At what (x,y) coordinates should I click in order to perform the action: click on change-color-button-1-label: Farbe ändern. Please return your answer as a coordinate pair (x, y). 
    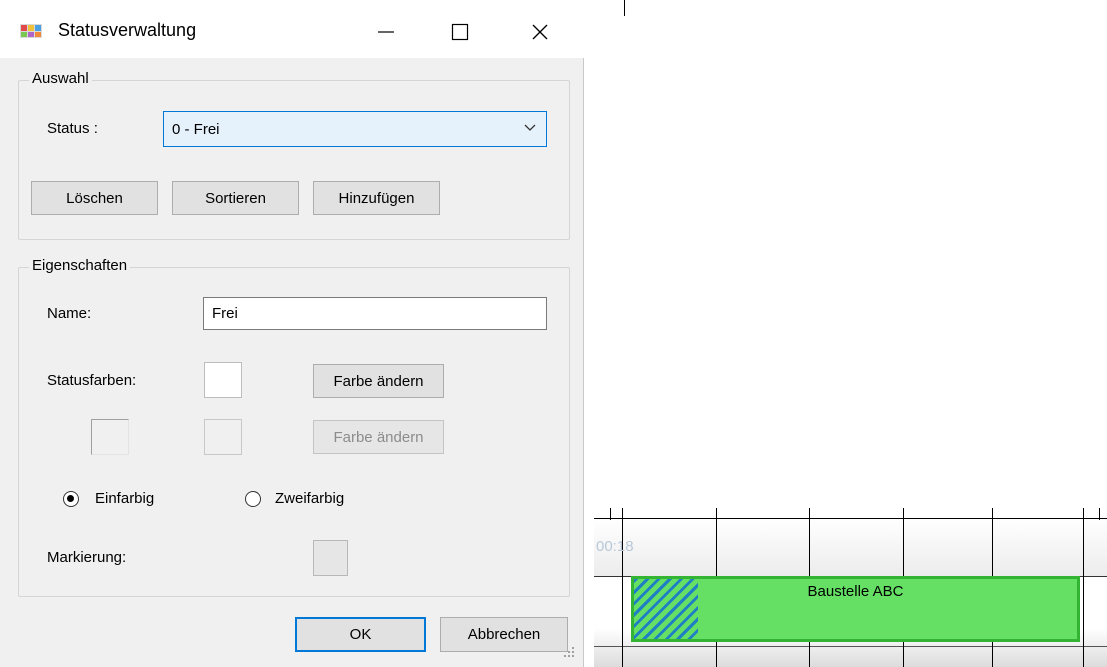
    Looking at the image, I should click on (378, 381).